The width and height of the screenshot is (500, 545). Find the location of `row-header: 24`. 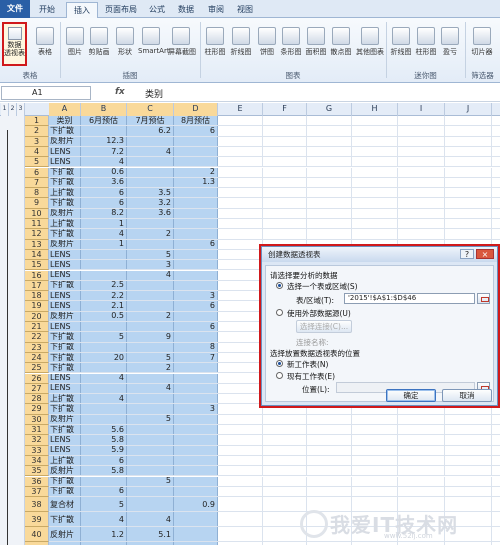

row-header: 24 is located at coordinates (37, 358).